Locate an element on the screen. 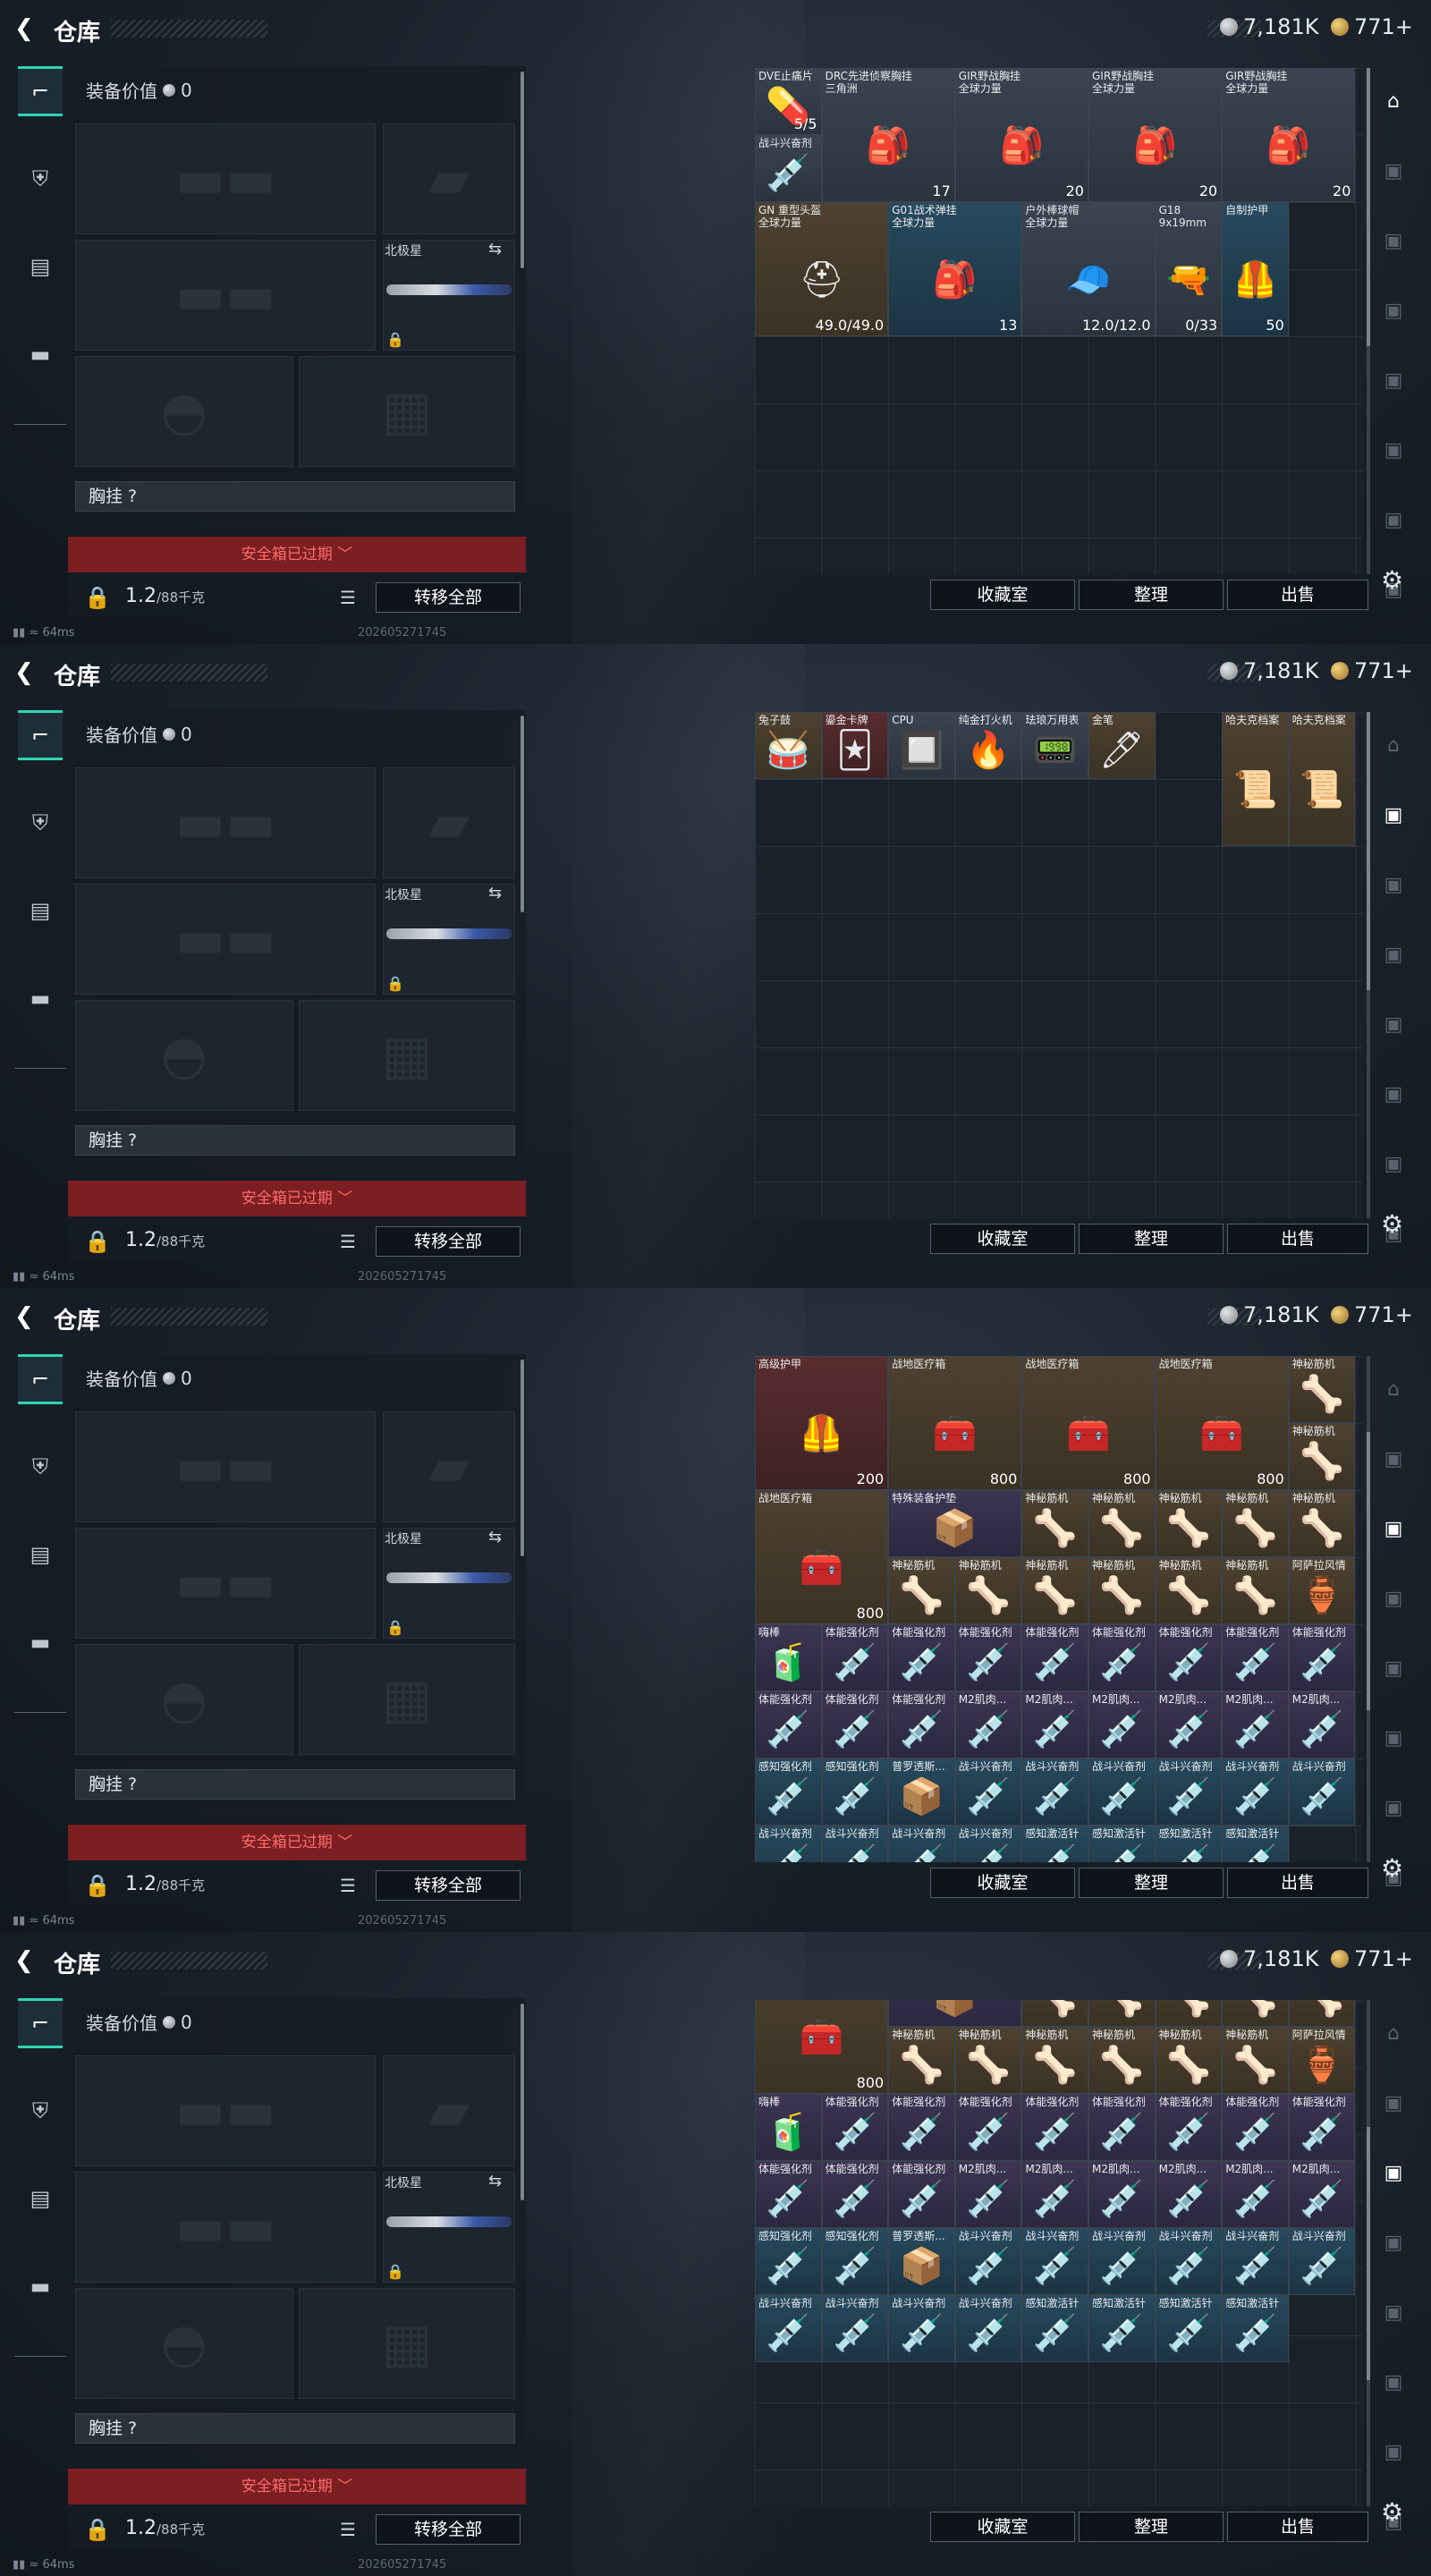 The image size is (1431, 2576). pistol-slot: ▰ is located at coordinates (449, 822).